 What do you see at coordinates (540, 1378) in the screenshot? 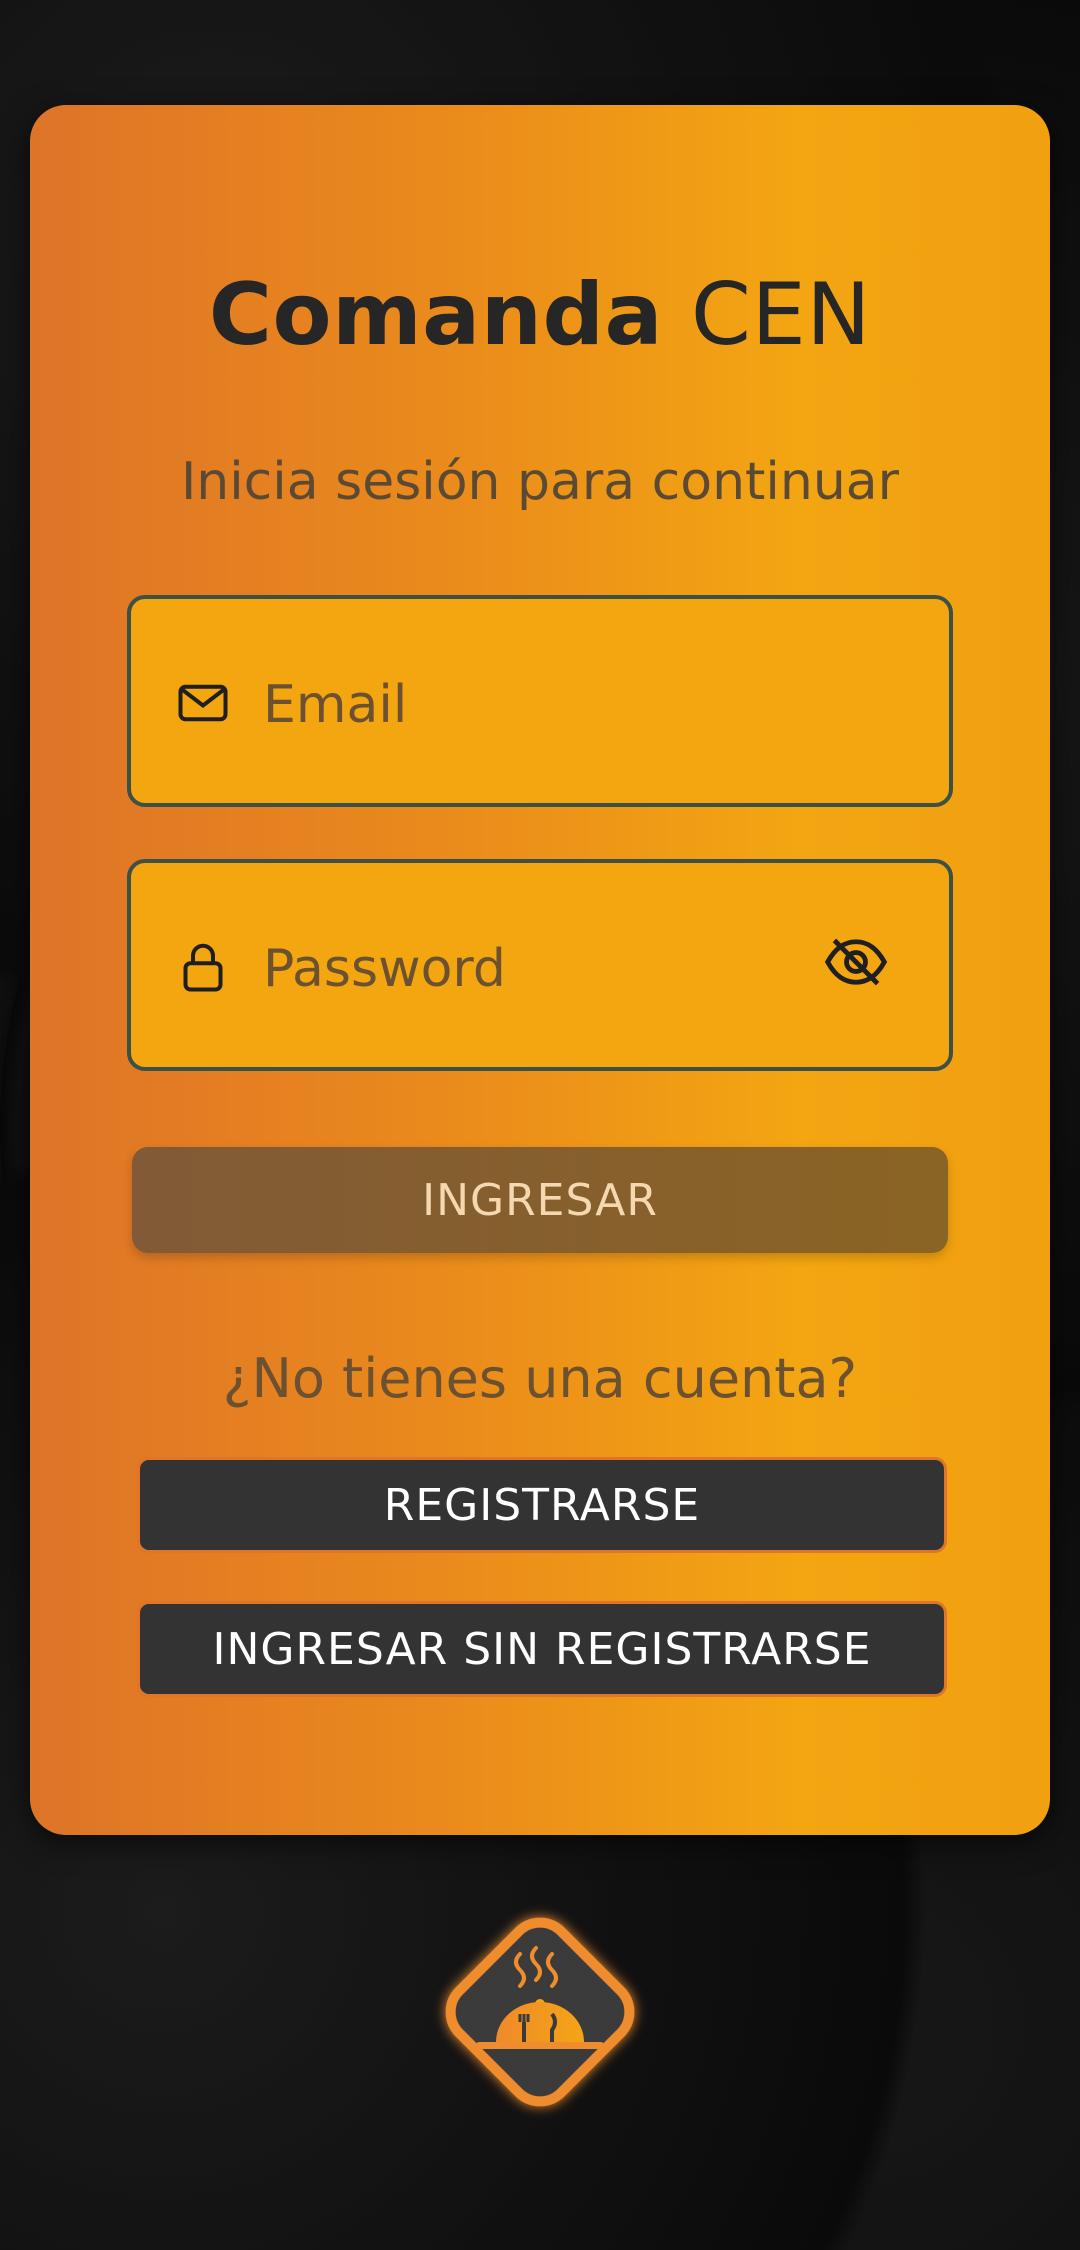
I see `no-account-text: ¿No tienes una cuenta?` at bounding box center [540, 1378].